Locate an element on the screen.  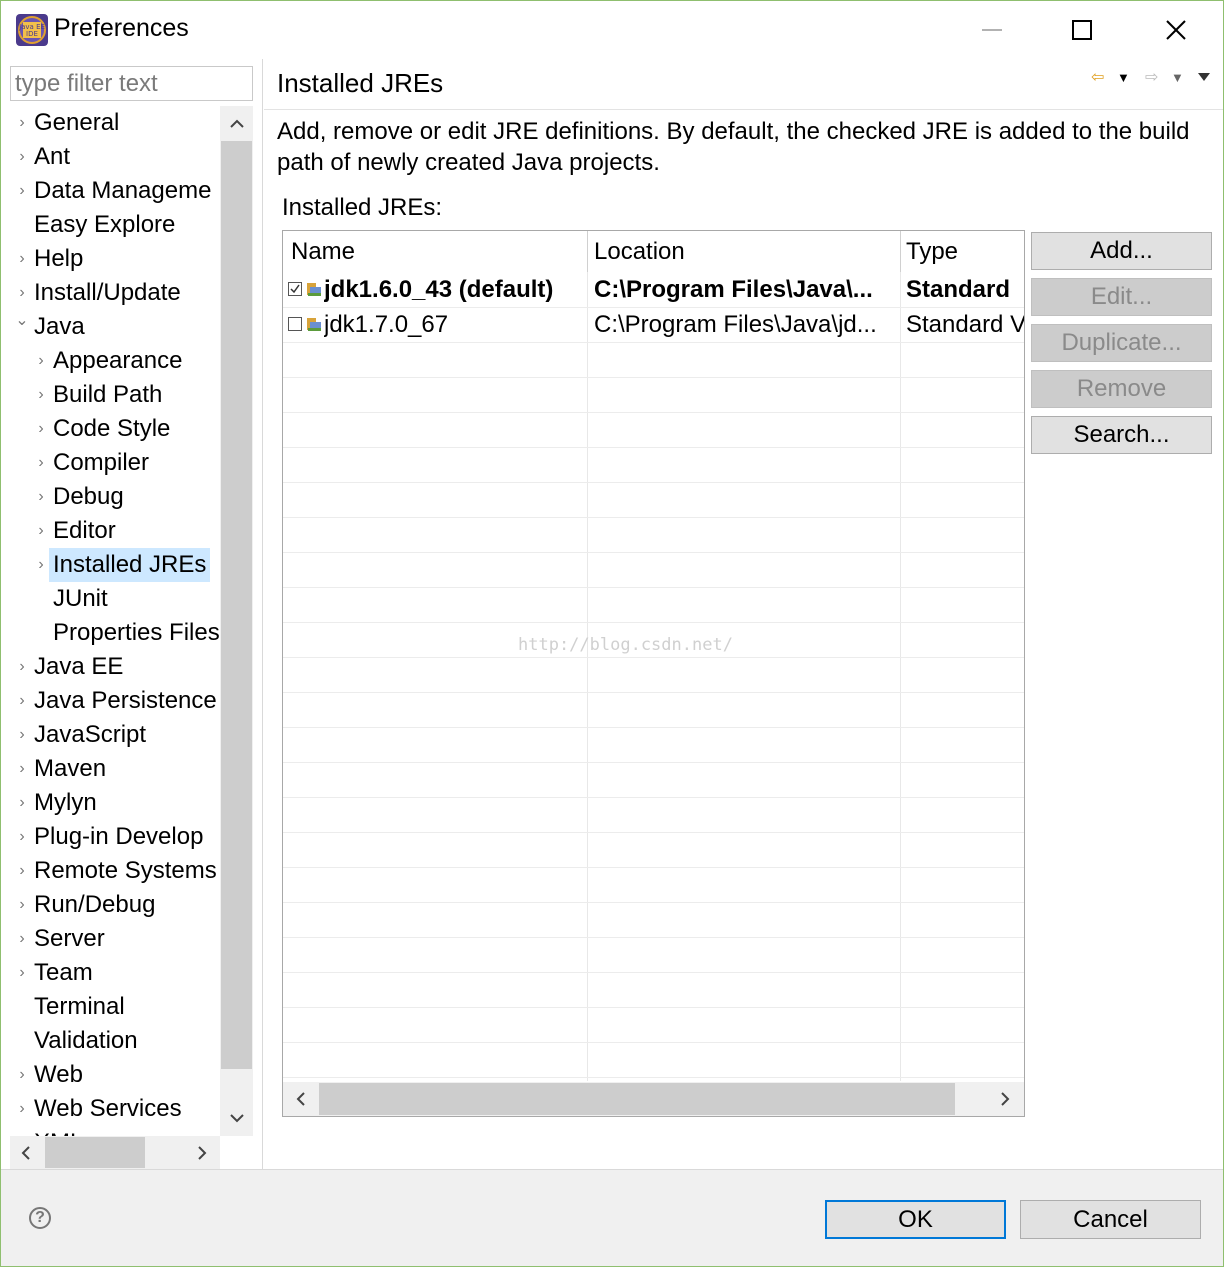
tree-item: › Web is located at coordinates (110, 1075).